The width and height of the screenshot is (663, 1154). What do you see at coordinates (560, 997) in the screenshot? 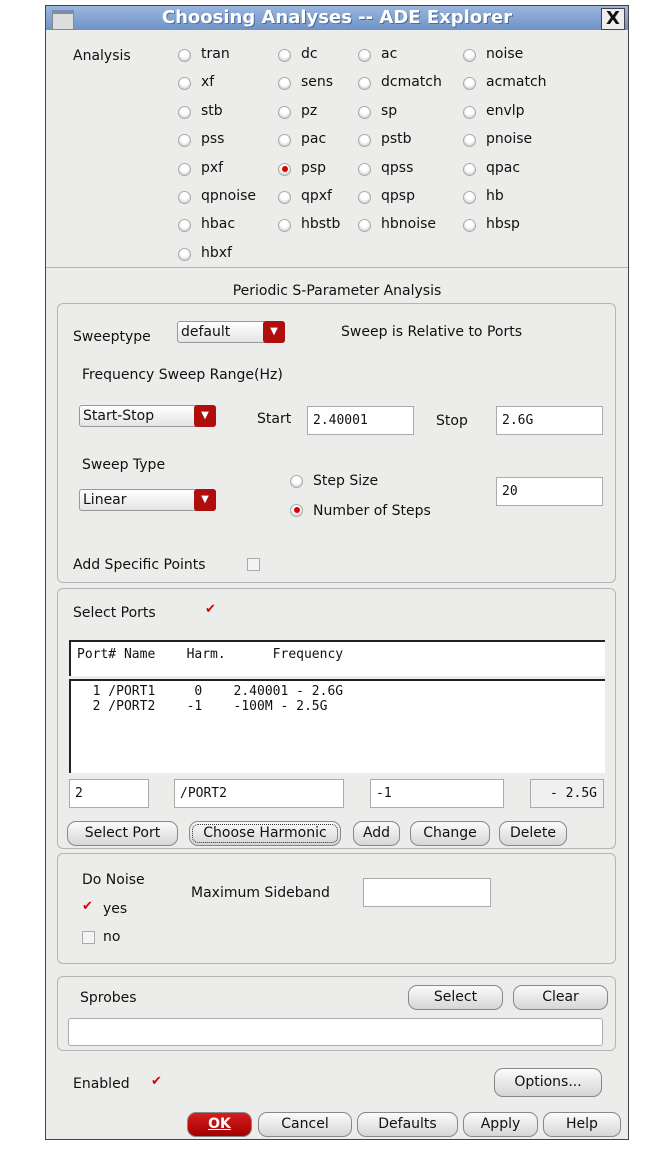
I see `sprobes-clear-button: Clear` at bounding box center [560, 997].